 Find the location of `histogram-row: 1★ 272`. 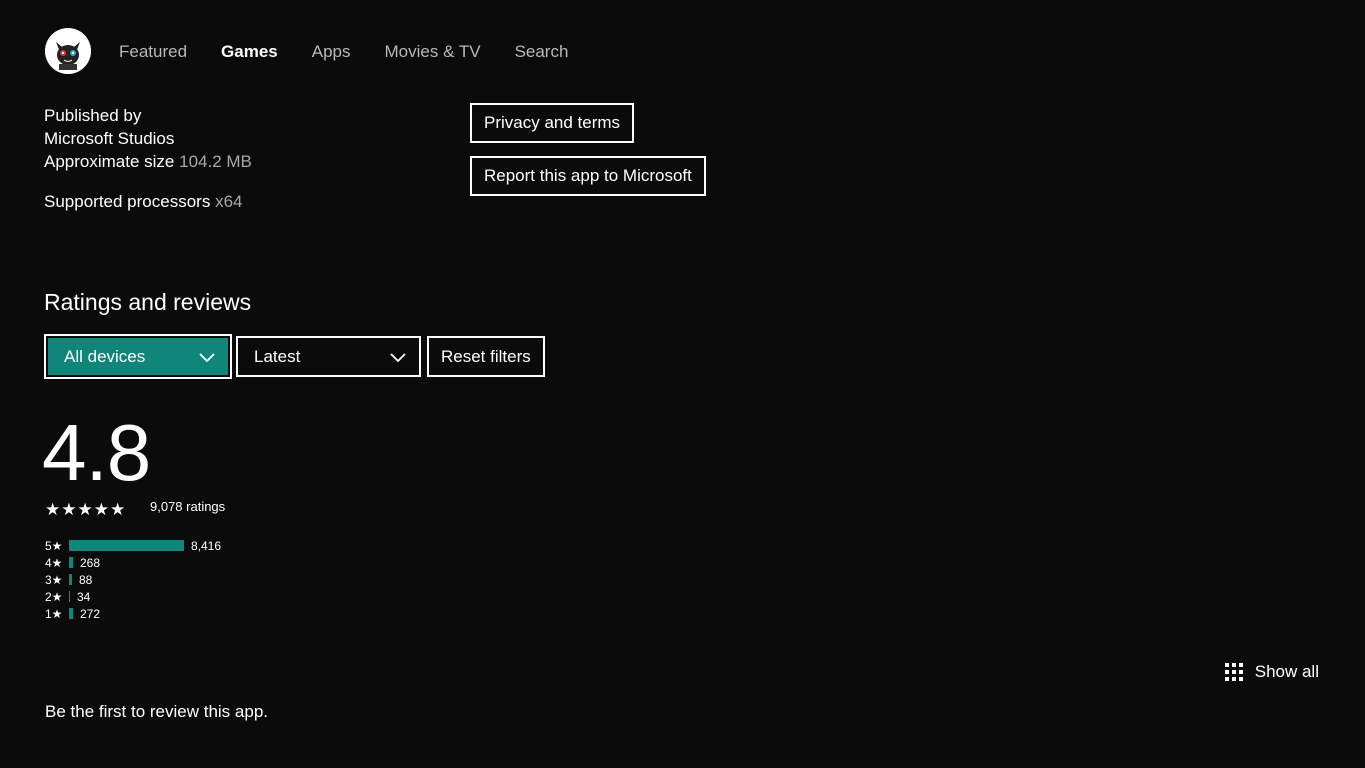

histogram-row: 1★ 272 is located at coordinates (133, 613).